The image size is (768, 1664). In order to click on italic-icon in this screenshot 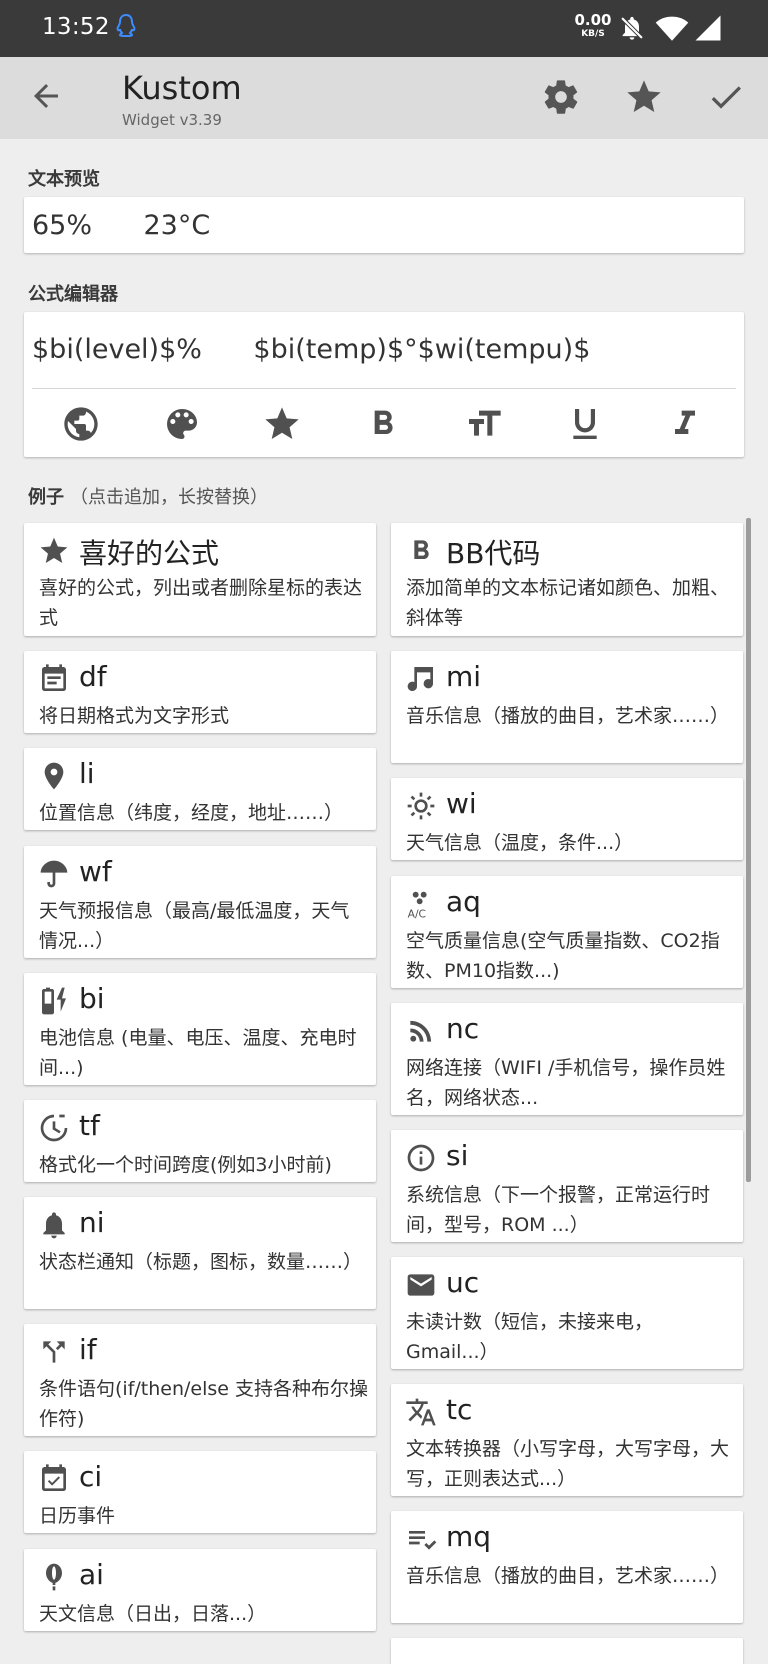, I will do `click(685, 424)`.